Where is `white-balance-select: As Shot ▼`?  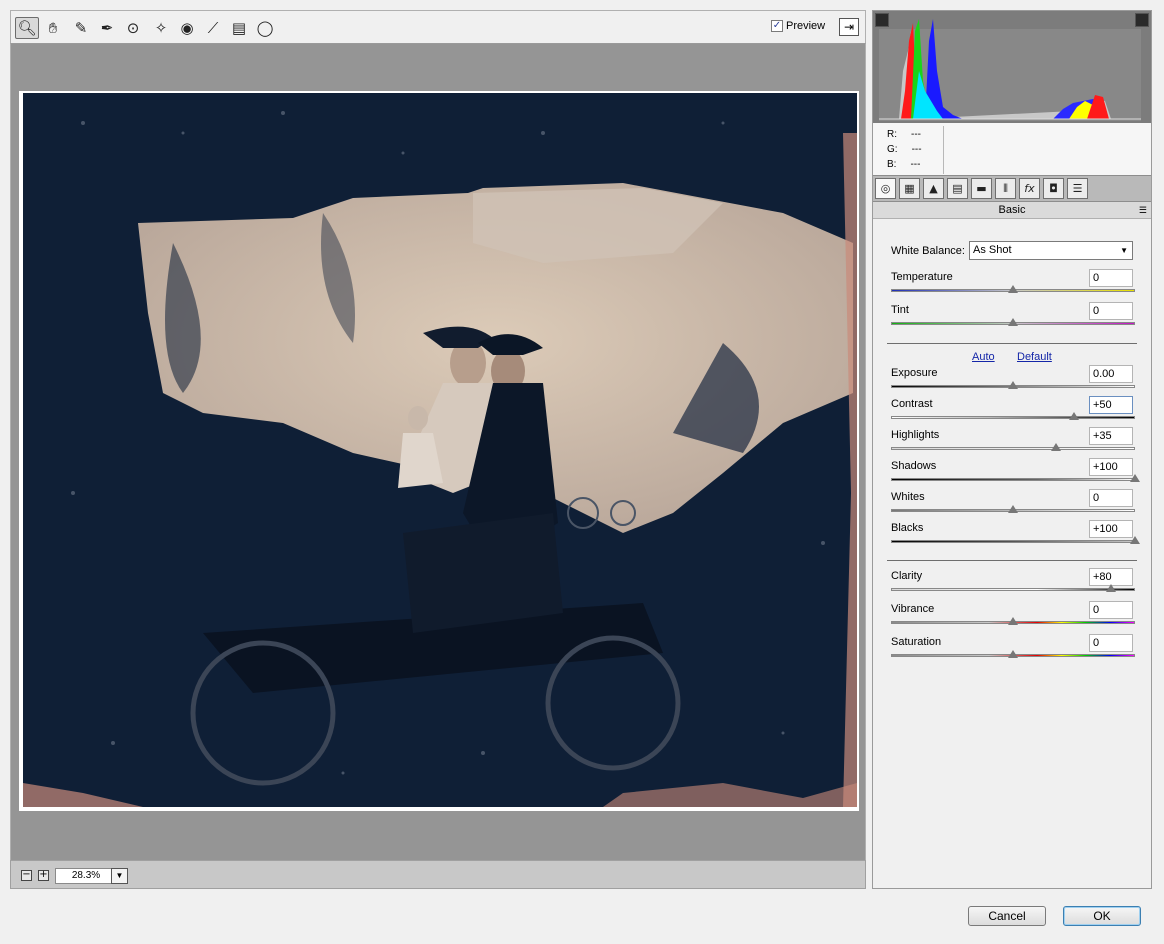 white-balance-select: As Shot ▼ is located at coordinates (1051, 250).